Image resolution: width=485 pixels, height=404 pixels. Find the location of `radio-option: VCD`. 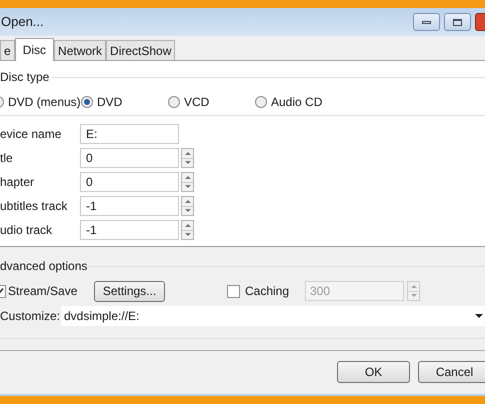

radio-option: VCD is located at coordinates (211, 101).